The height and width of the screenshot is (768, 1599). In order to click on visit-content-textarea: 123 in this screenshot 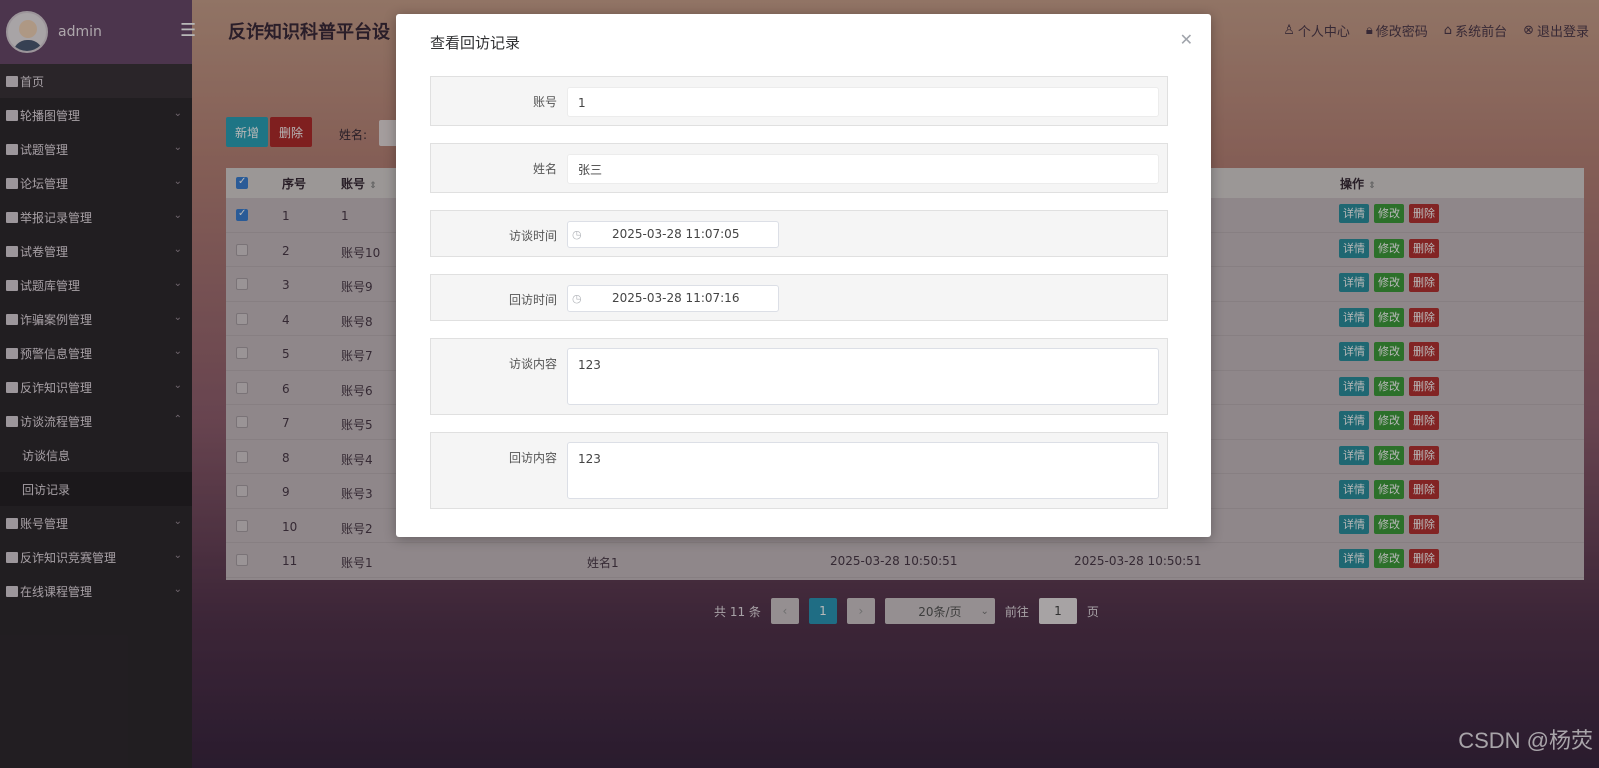, I will do `click(863, 376)`.